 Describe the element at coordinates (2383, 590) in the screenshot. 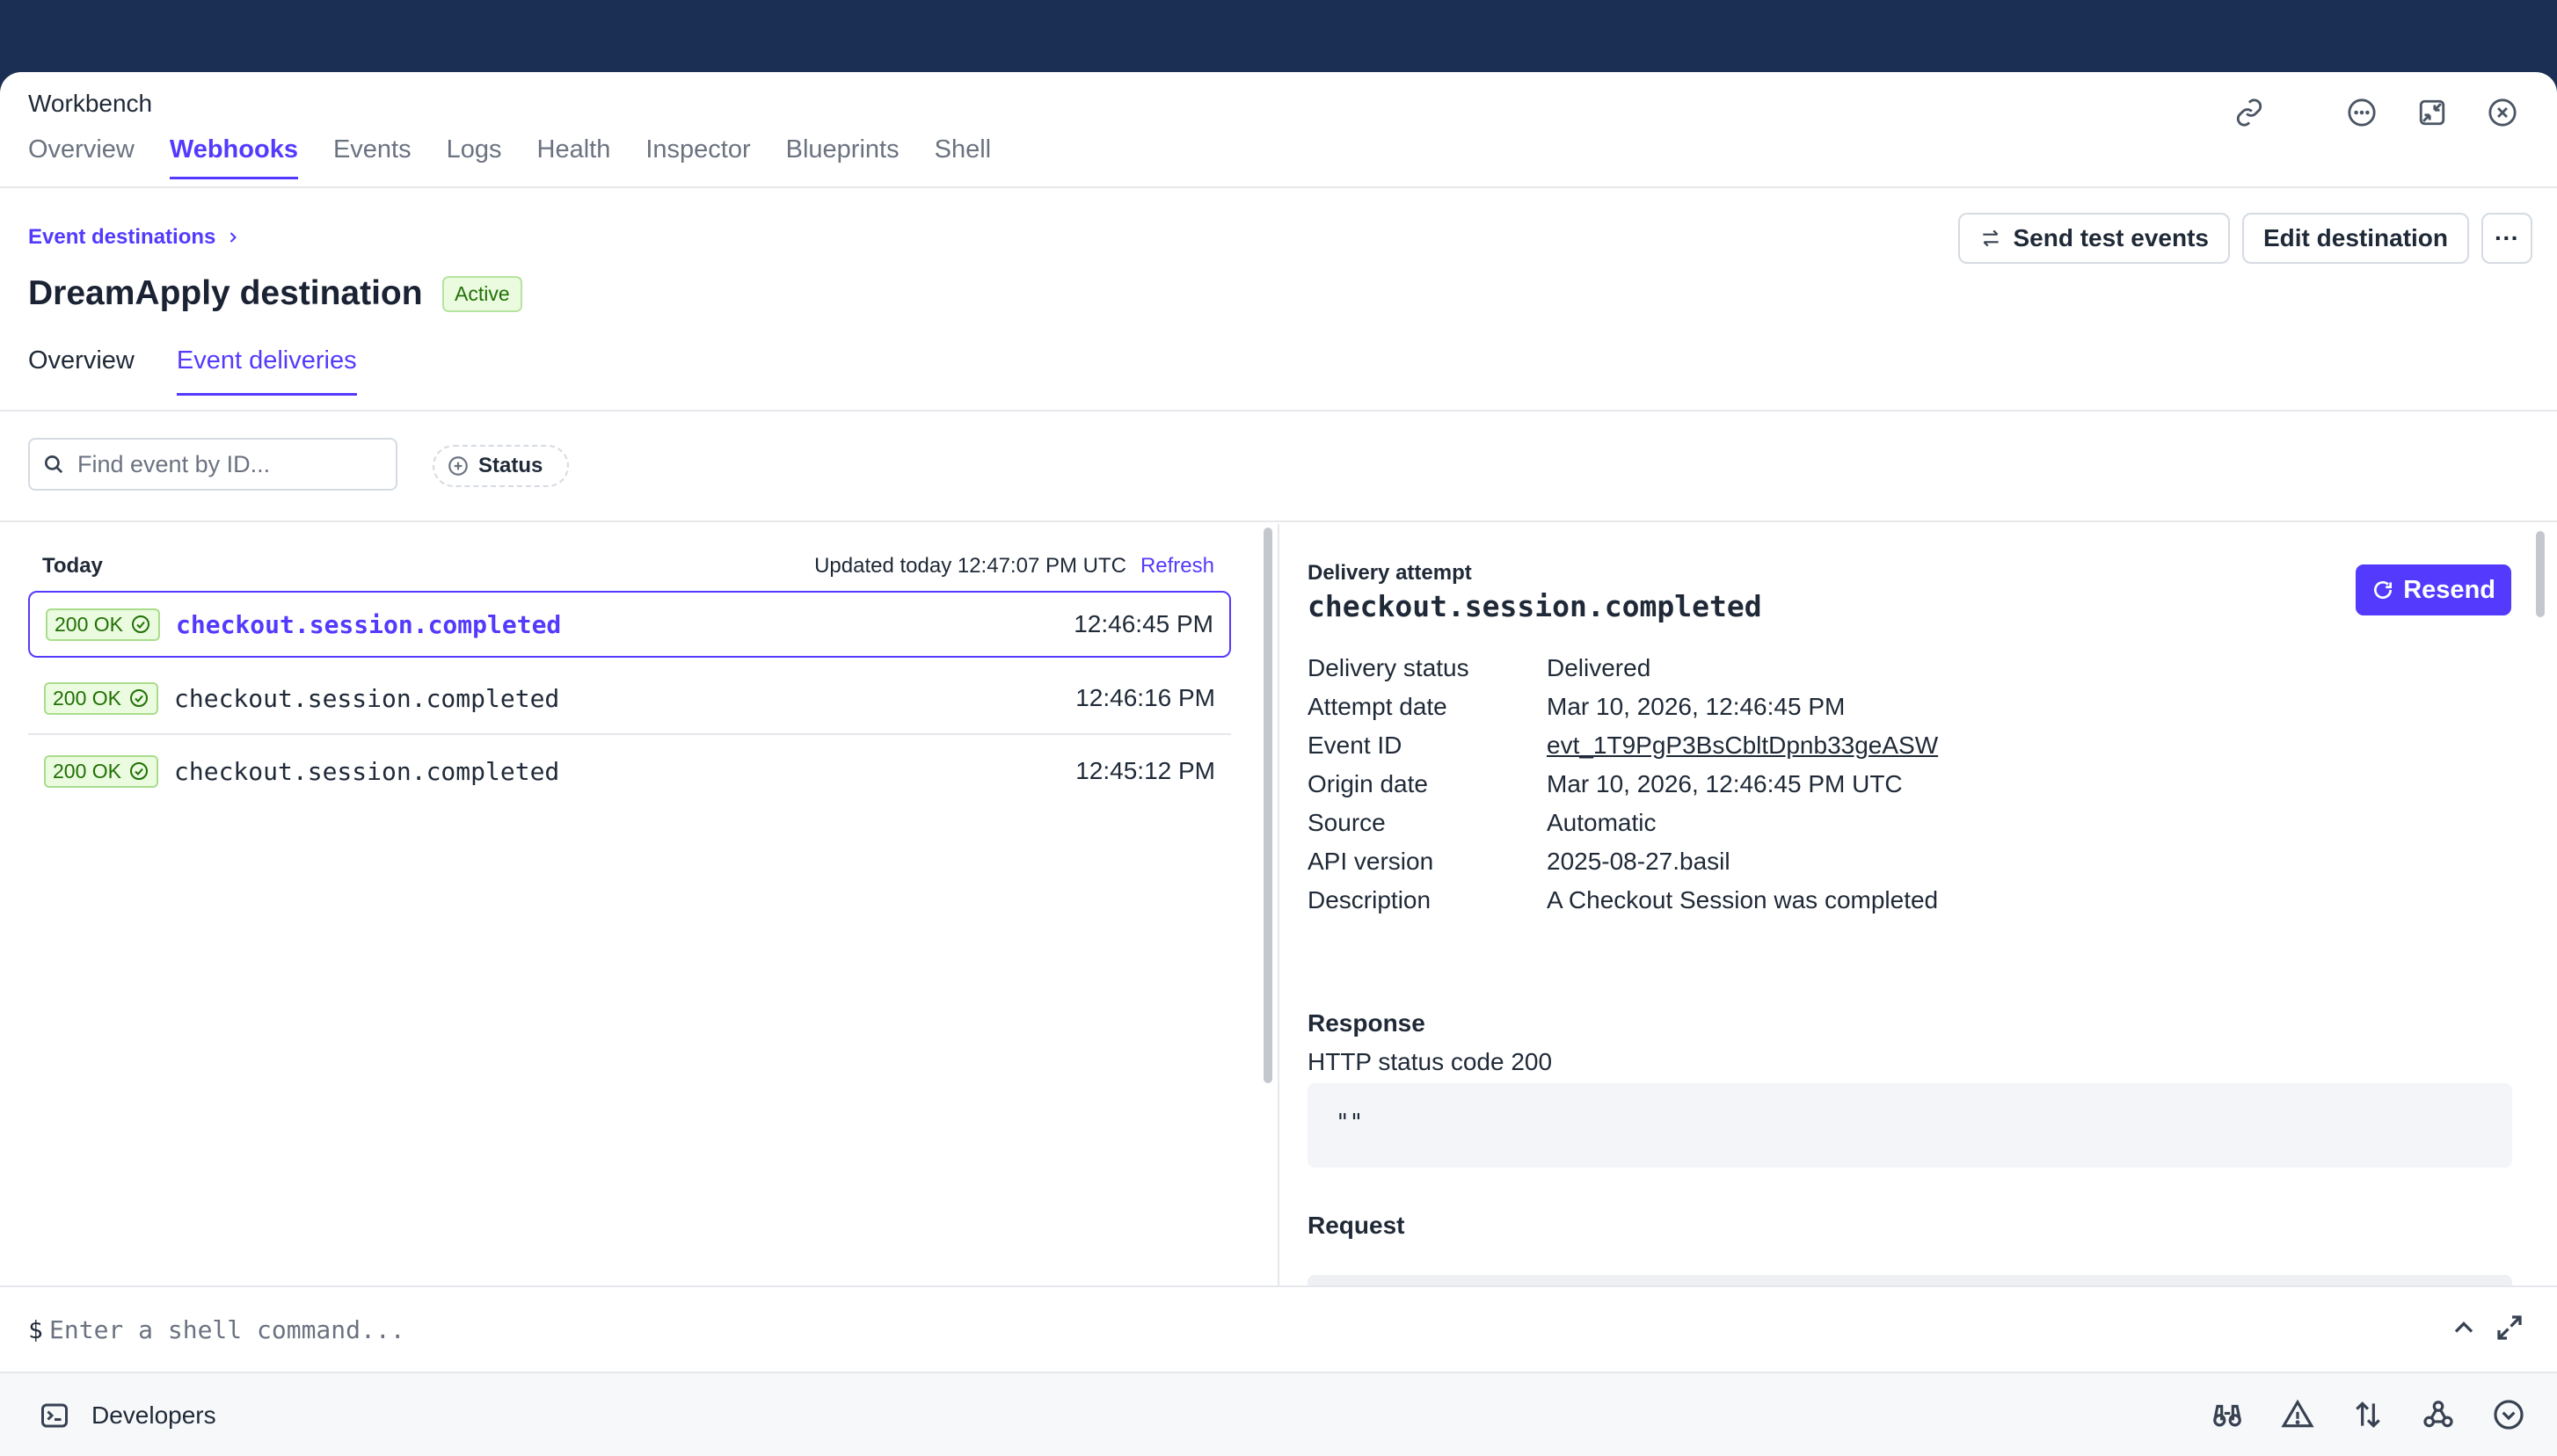

I see `refresh-icon` at that location.